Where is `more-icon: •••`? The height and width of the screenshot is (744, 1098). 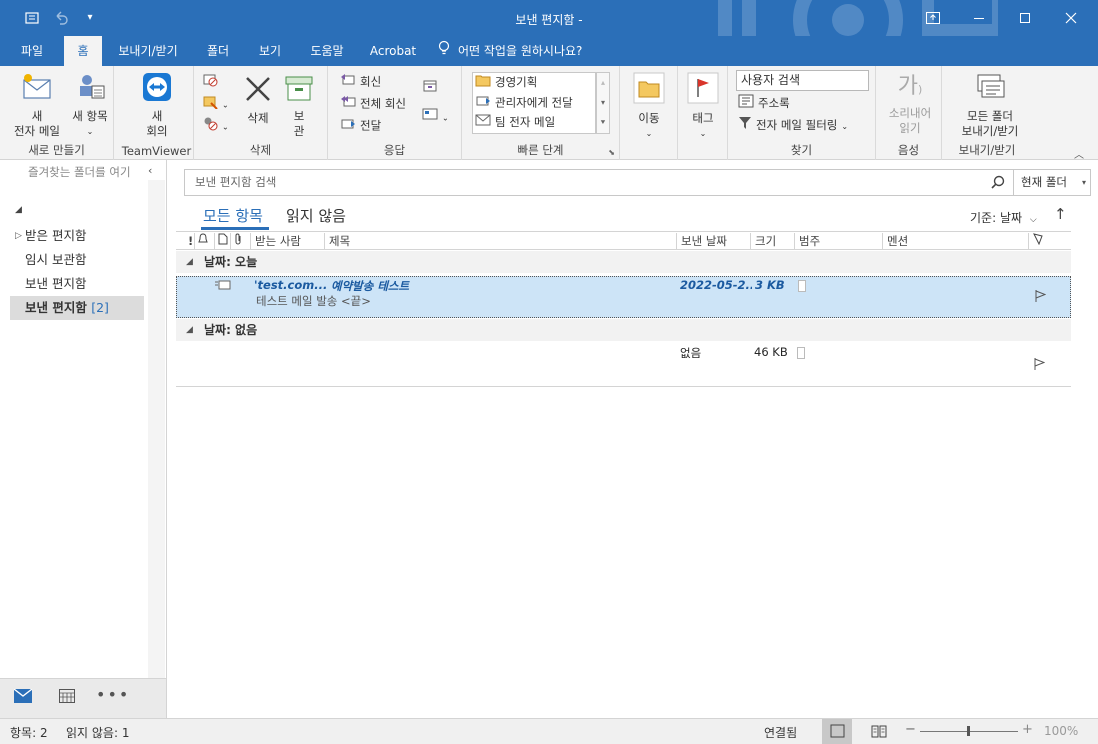
more-icon: ••• is located at coordinates (112, 695).